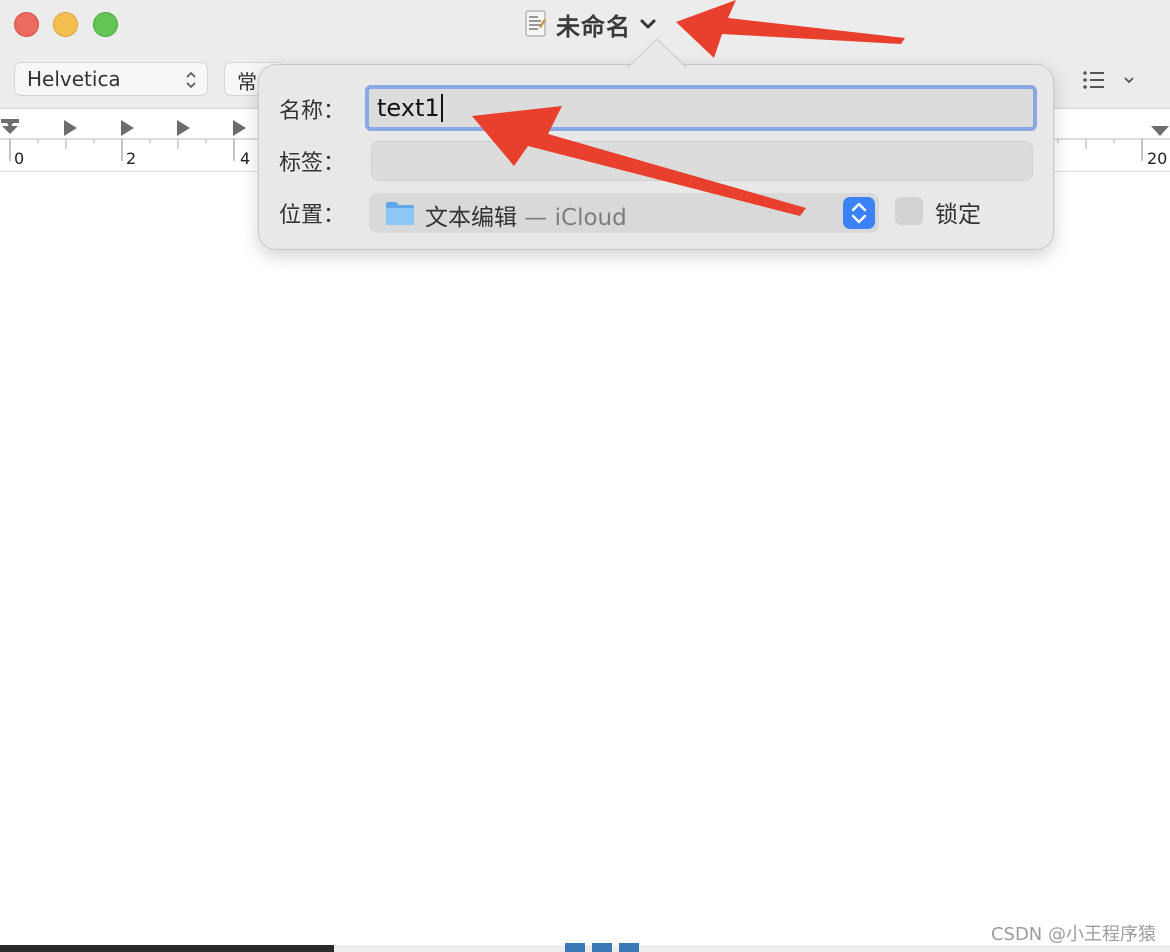  What do you see at coordinates (1157, 158) in the screenshot?
I see `ruler-number: 20` at bounding box center [1157, 158].